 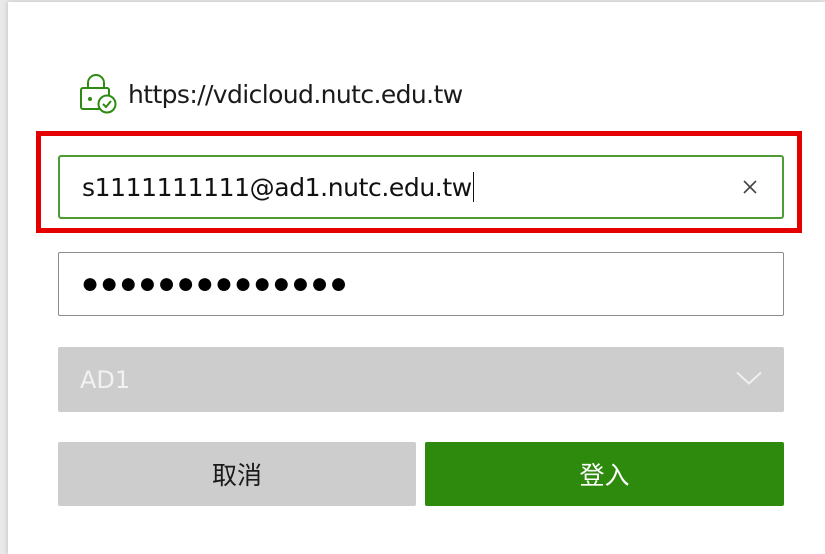 I want to click on password-field: ●●●●●●●●●●●●●●, so click(x=421, y=284).